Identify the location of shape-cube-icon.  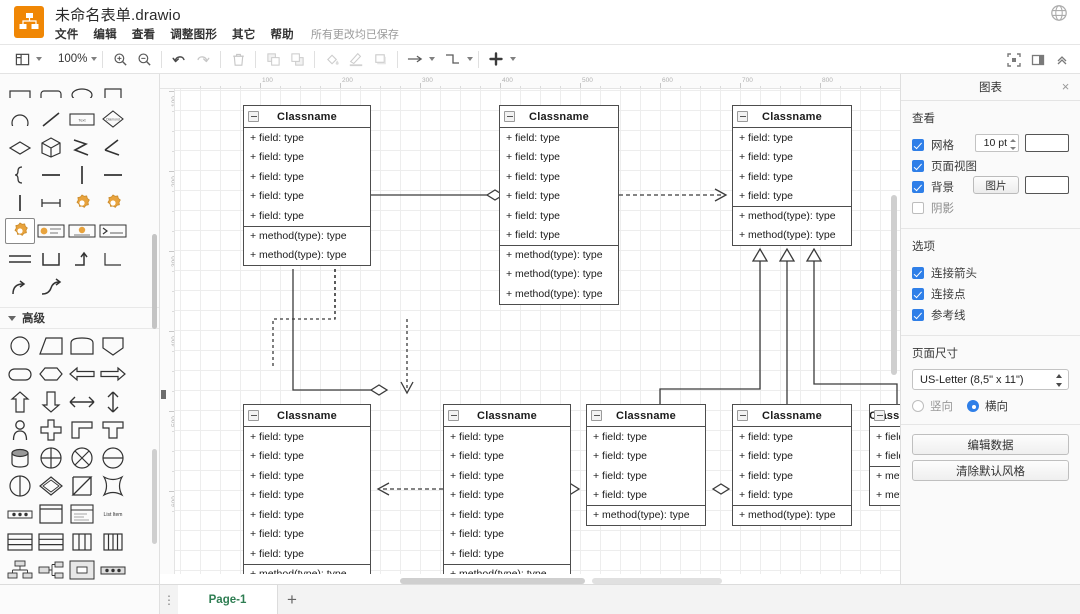
(51, 147).